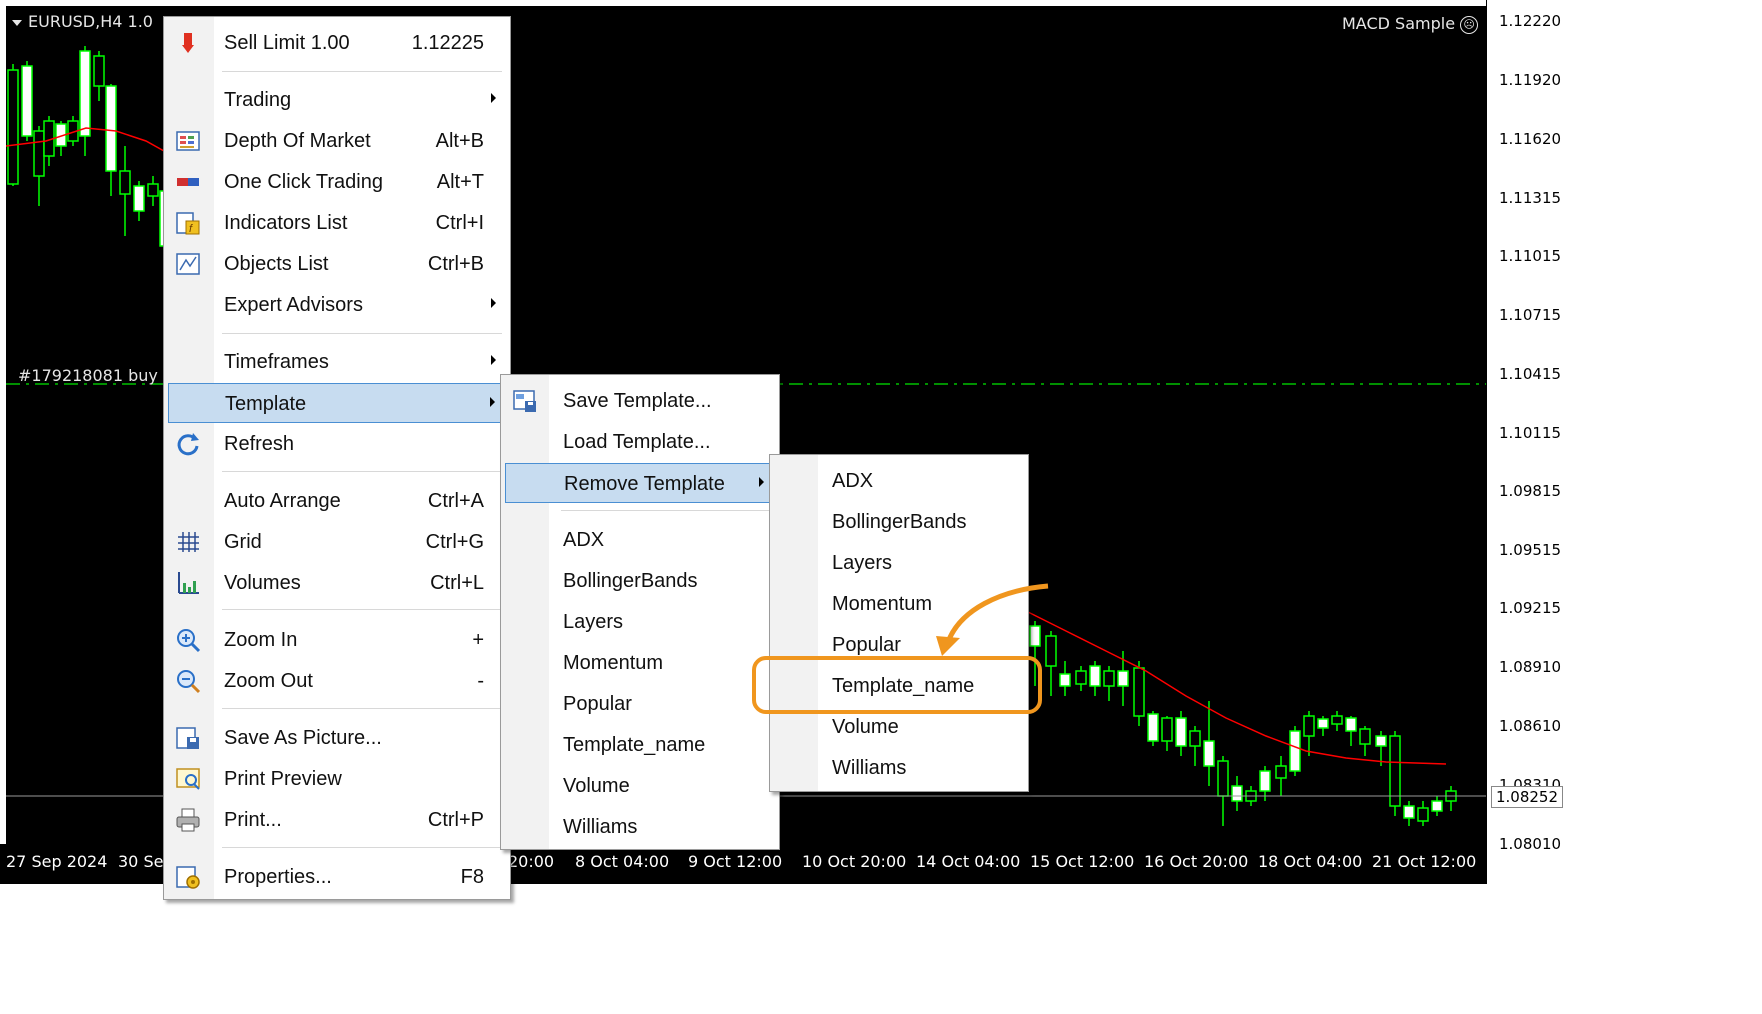 The width and height of the screenshot is (1762, 1014). I want to click on main-item-auto-arrange: Auto Arrange Ctrl+A, so click(337, 501).